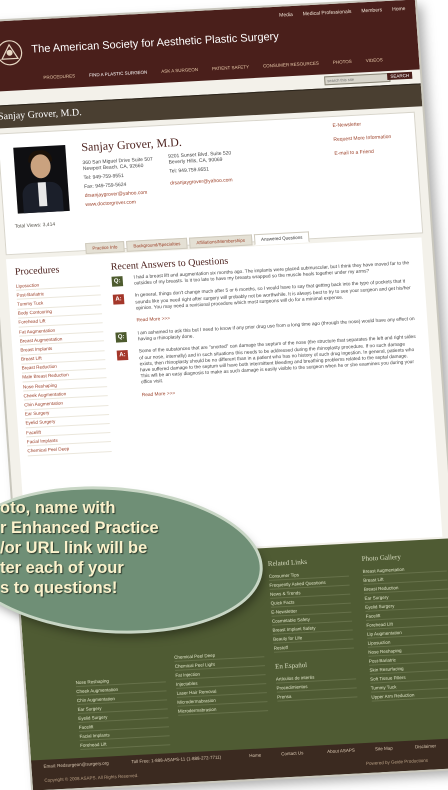 Image resolution: width=448 pixels, height=790 pixels. What do you see at coordinates (201, 181) in the screenshot?
I see `email-link-2: drsanjaygrover@yahoo.com` at bounding box center [201, 181].